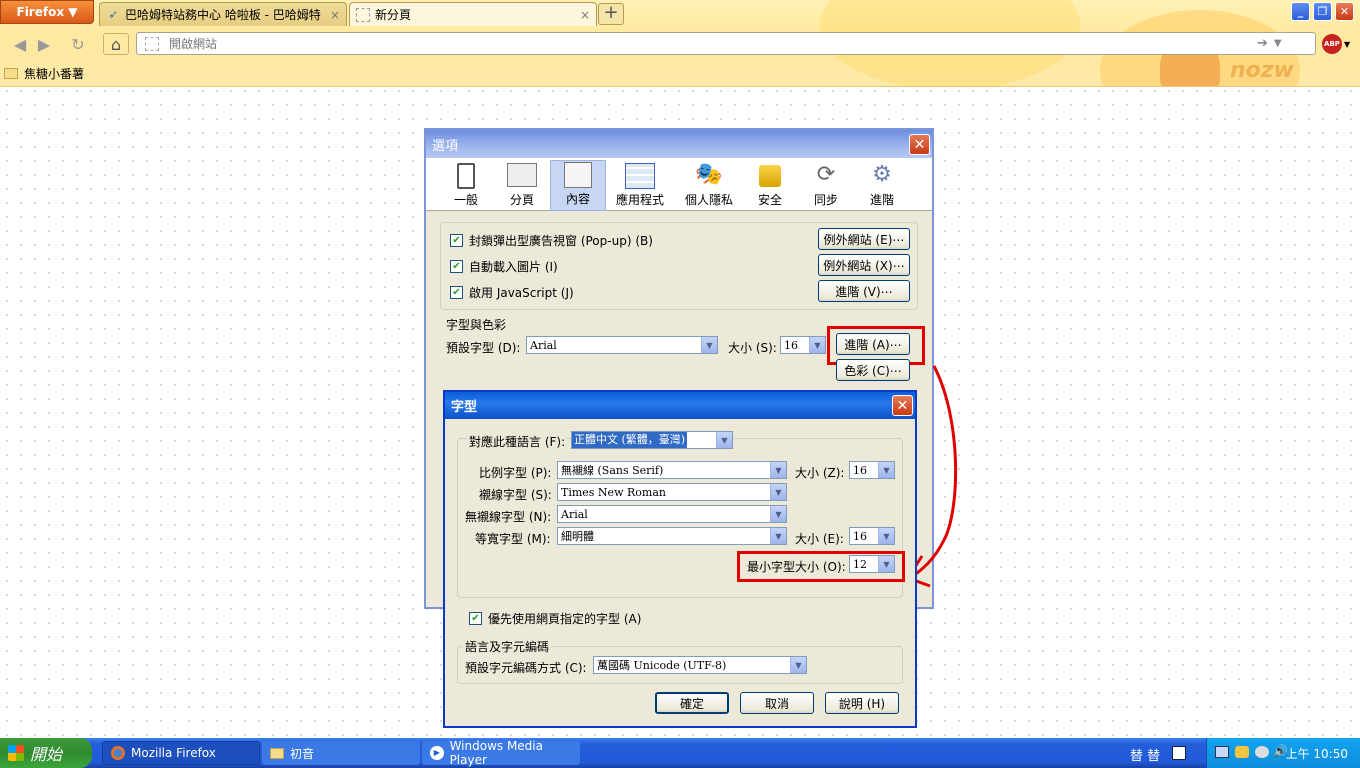 This screenshot has width=1360, height=768. Describe the element at coordinates (16, 753) in the screenshot. I see `windows-logo-icon` at that location.